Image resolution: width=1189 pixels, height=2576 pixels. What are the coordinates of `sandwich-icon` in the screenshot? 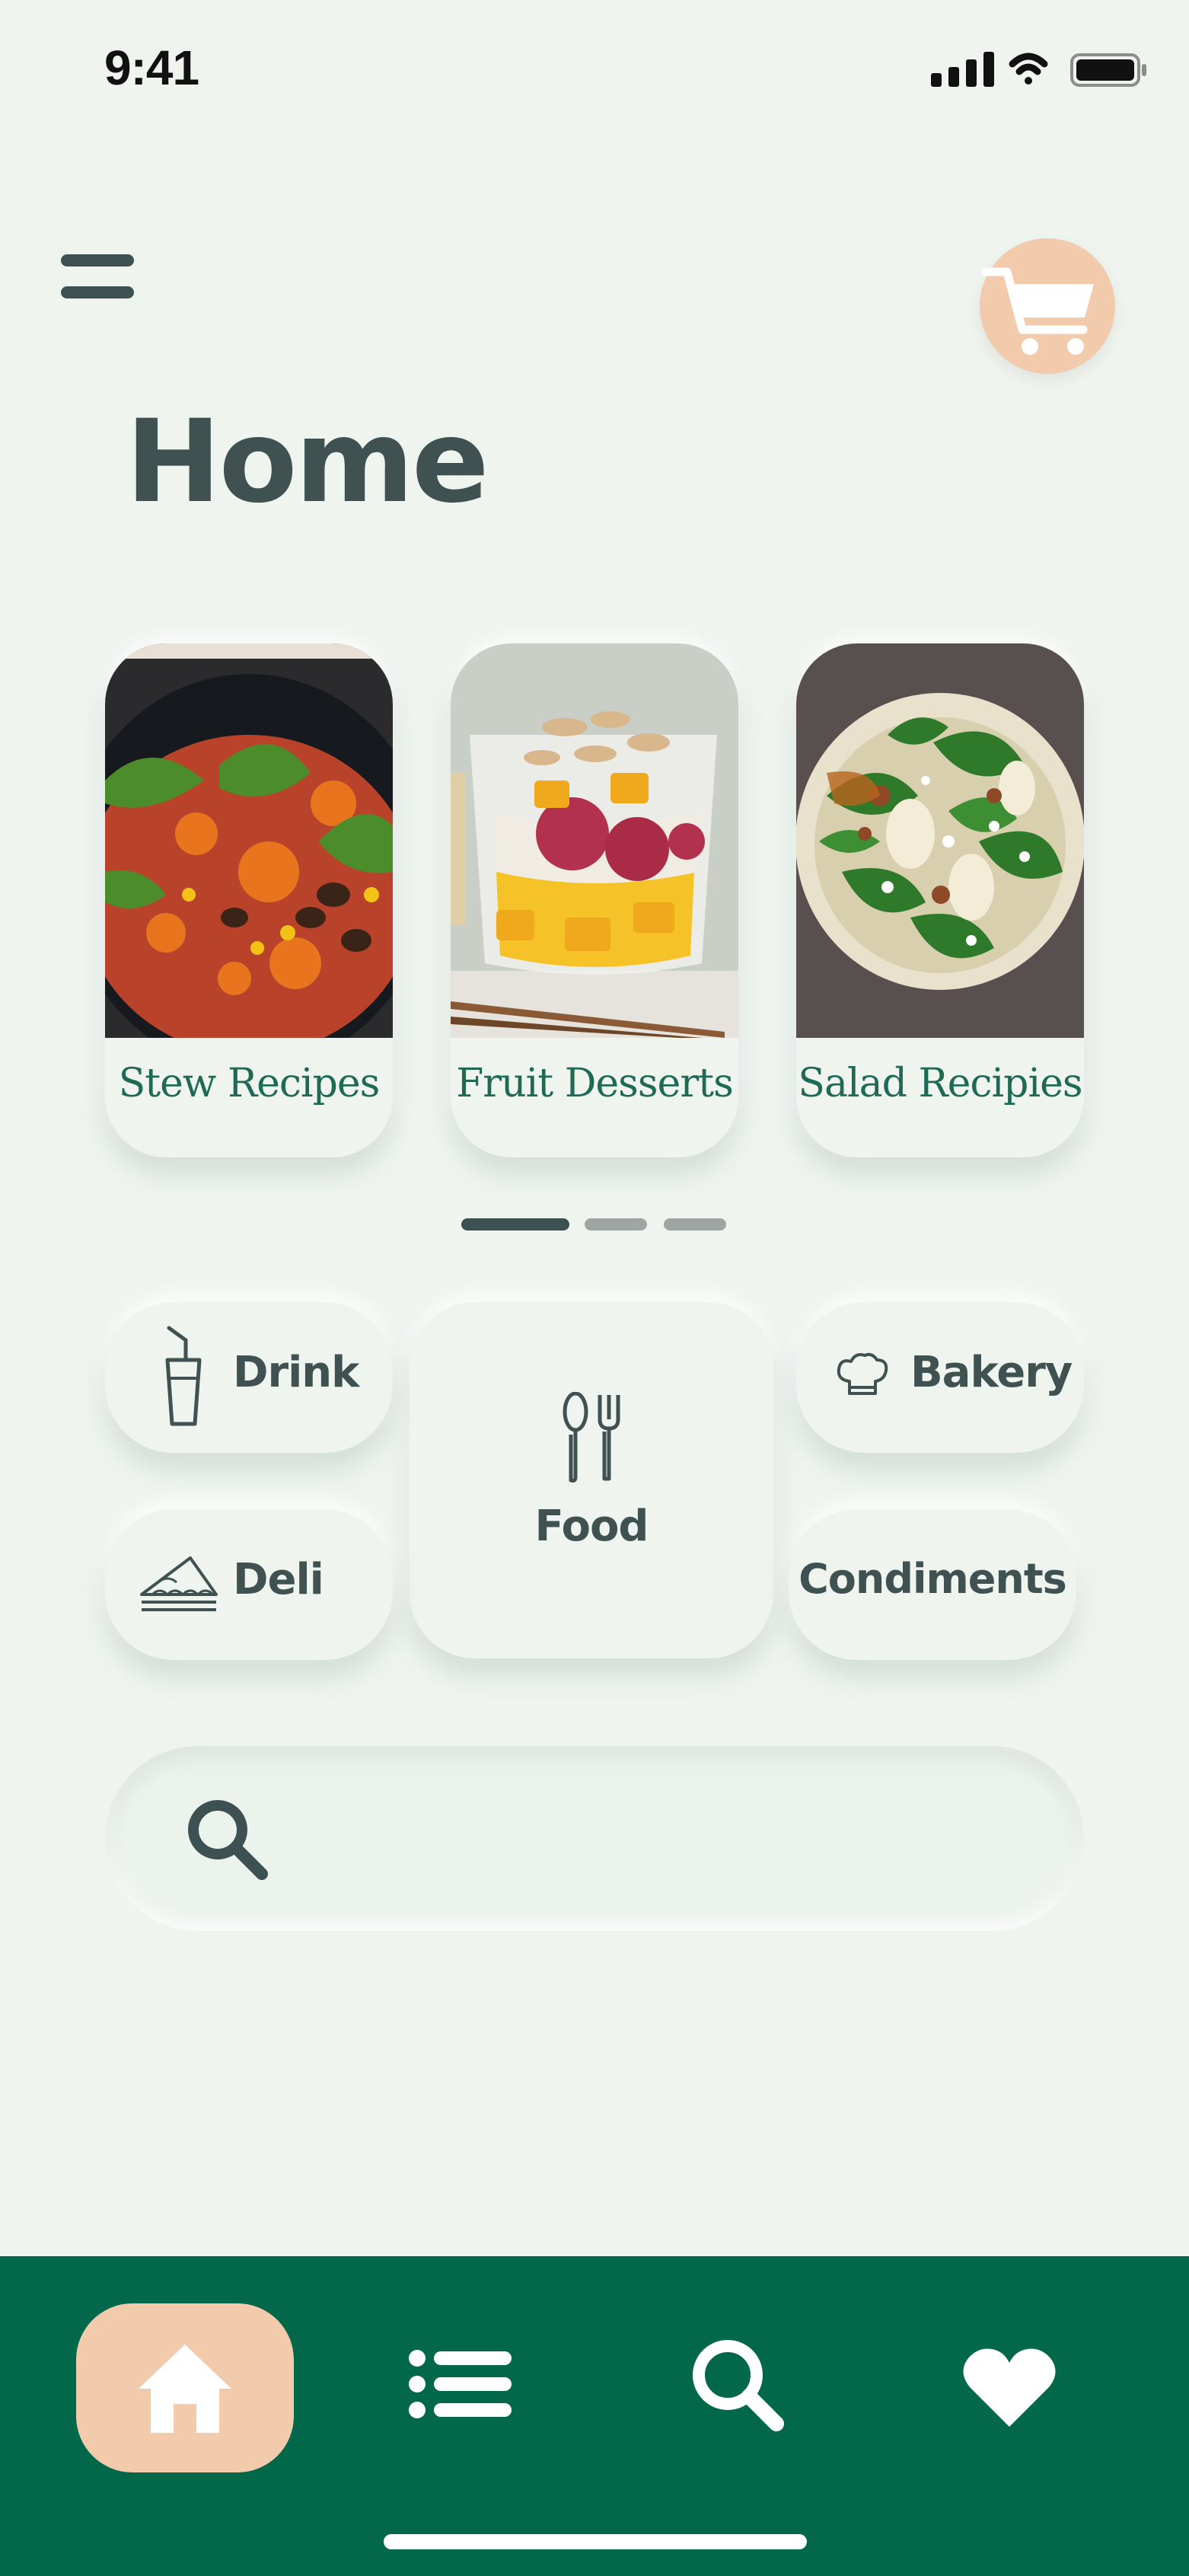 It's located at (179, 1583).